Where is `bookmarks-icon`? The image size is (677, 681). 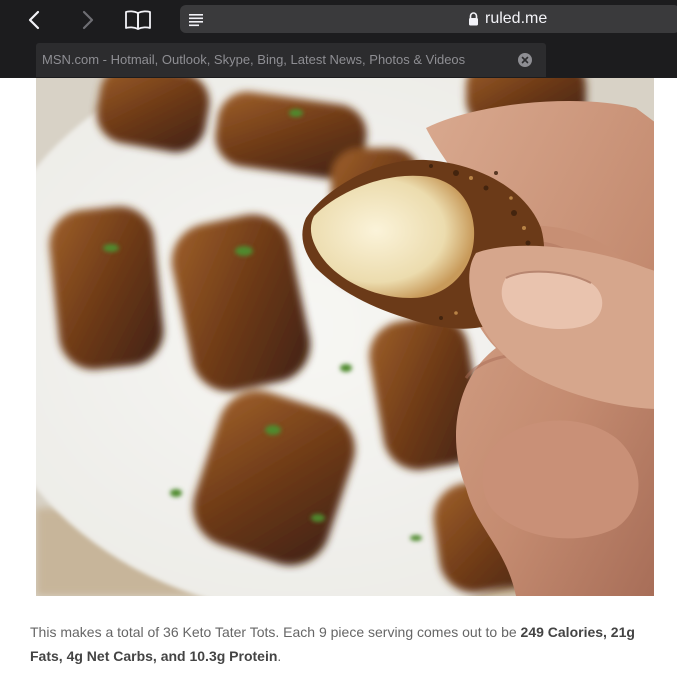 bookmarks-icon is located at coordinates (138, 20).